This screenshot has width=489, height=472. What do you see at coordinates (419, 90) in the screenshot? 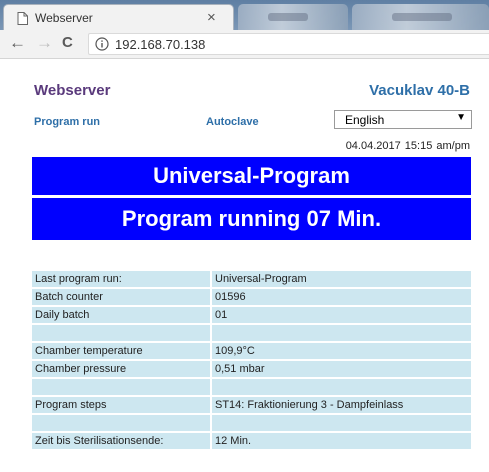
I see `device-name: Vacuklav 40-B` at bounding box center [419, 90].